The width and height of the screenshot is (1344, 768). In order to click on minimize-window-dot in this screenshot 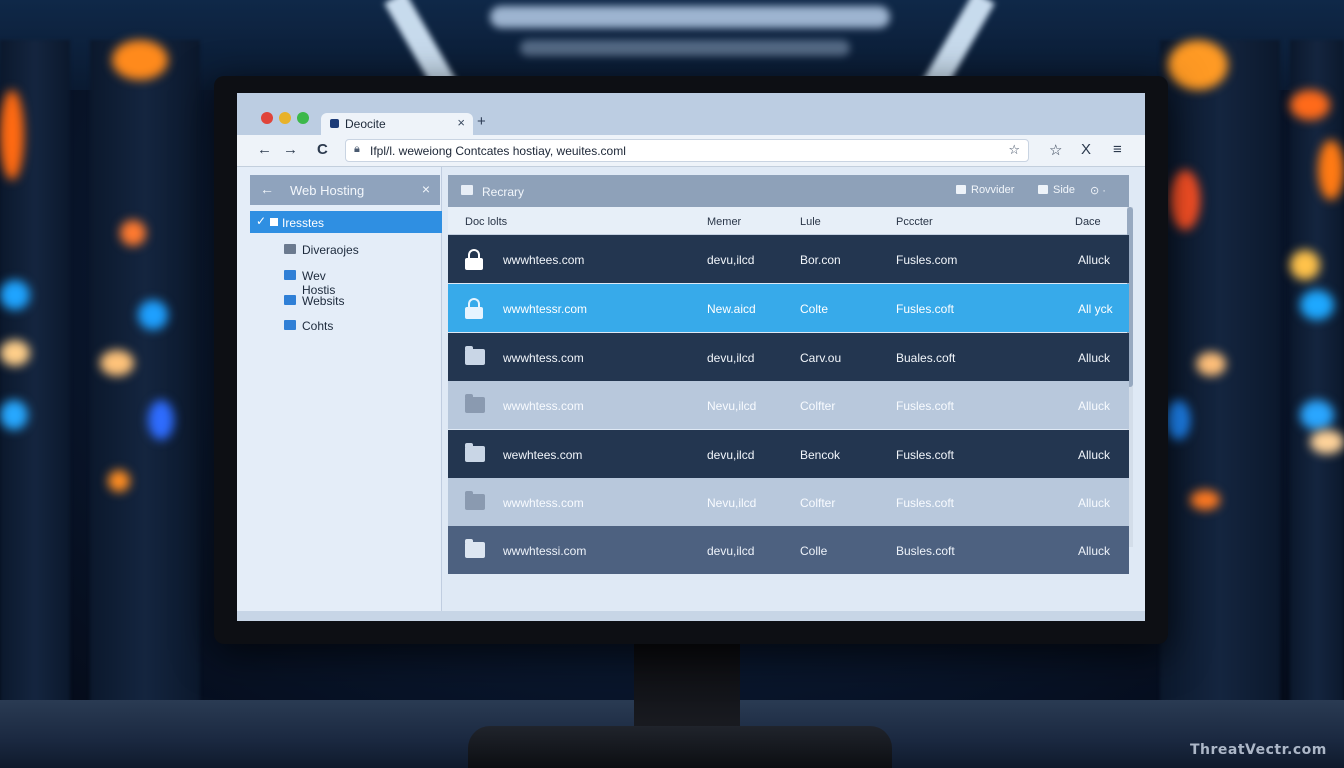, I will do `click(285, 118)`.